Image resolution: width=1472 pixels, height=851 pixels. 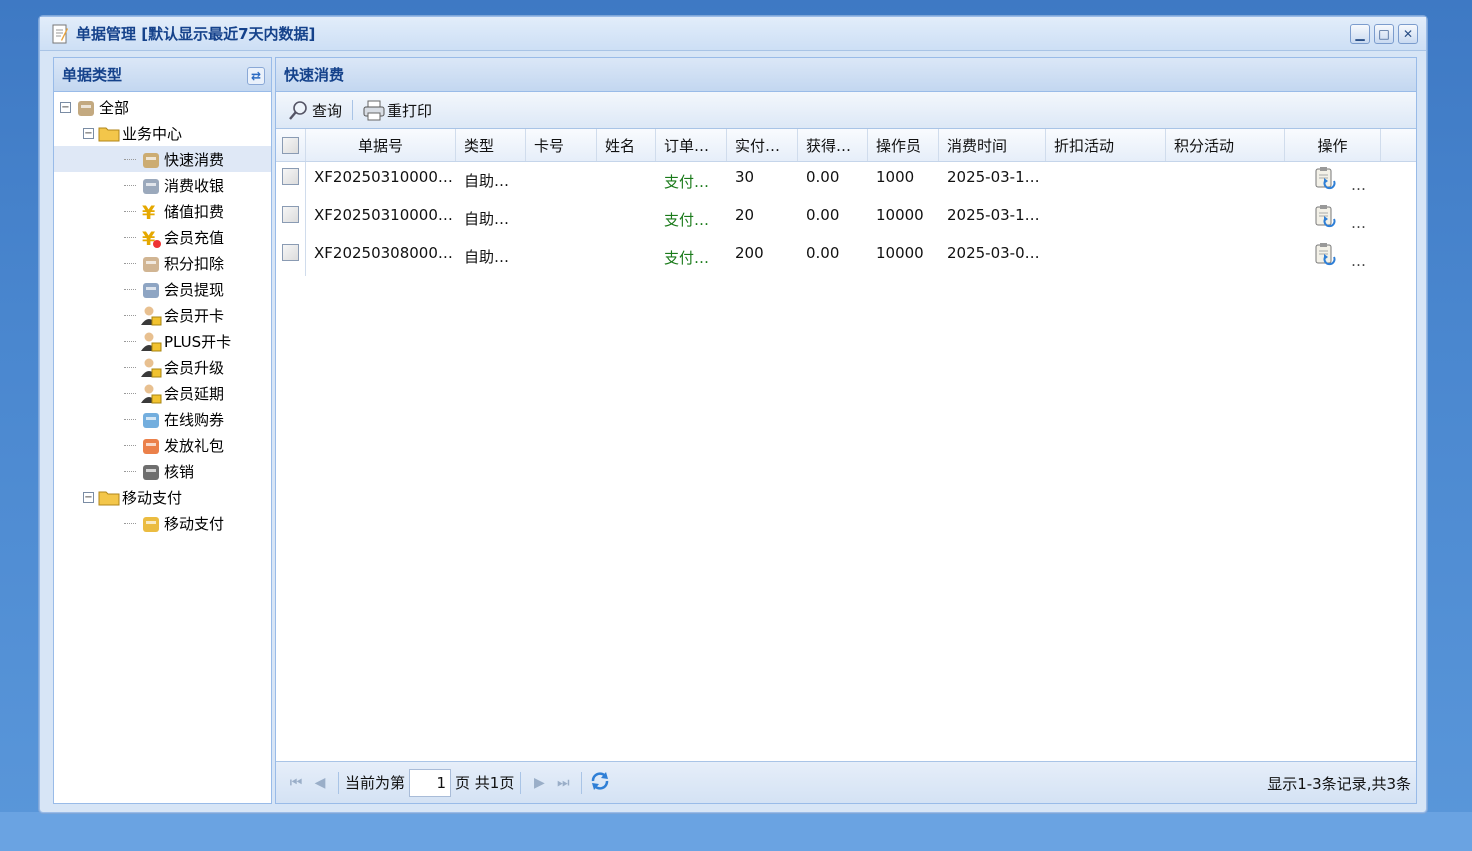 What do you see at coordinates (1408, 34) in the screenshot?
I see `close-button: ✕` at bounding box center [1408, 34].